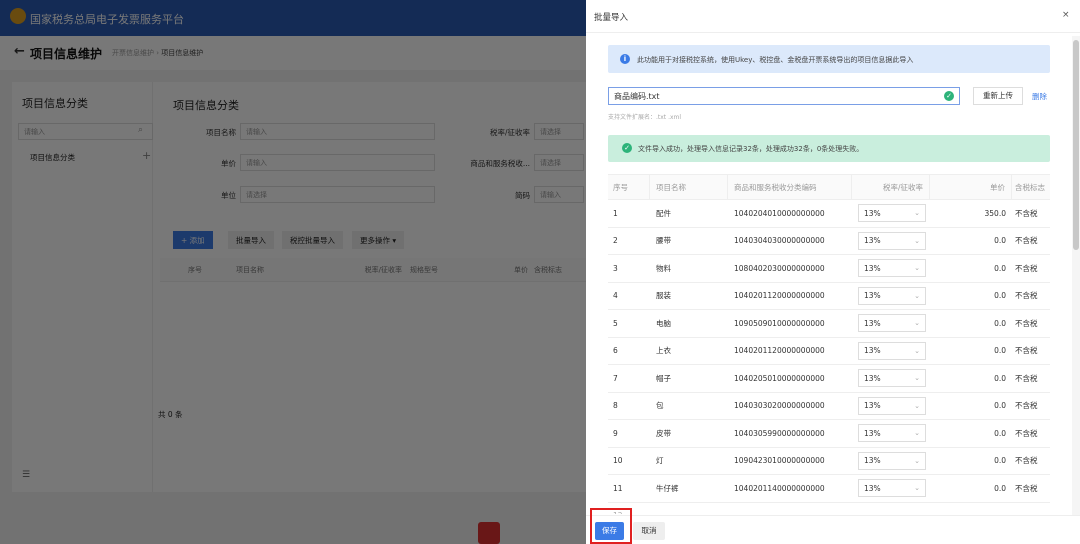 The width and height of the screenshot is (1080, 544). What do you see at coordinates (193, 240) in the screenshot?
I see `add-button: + 添加` at bounding box center [193, 240].